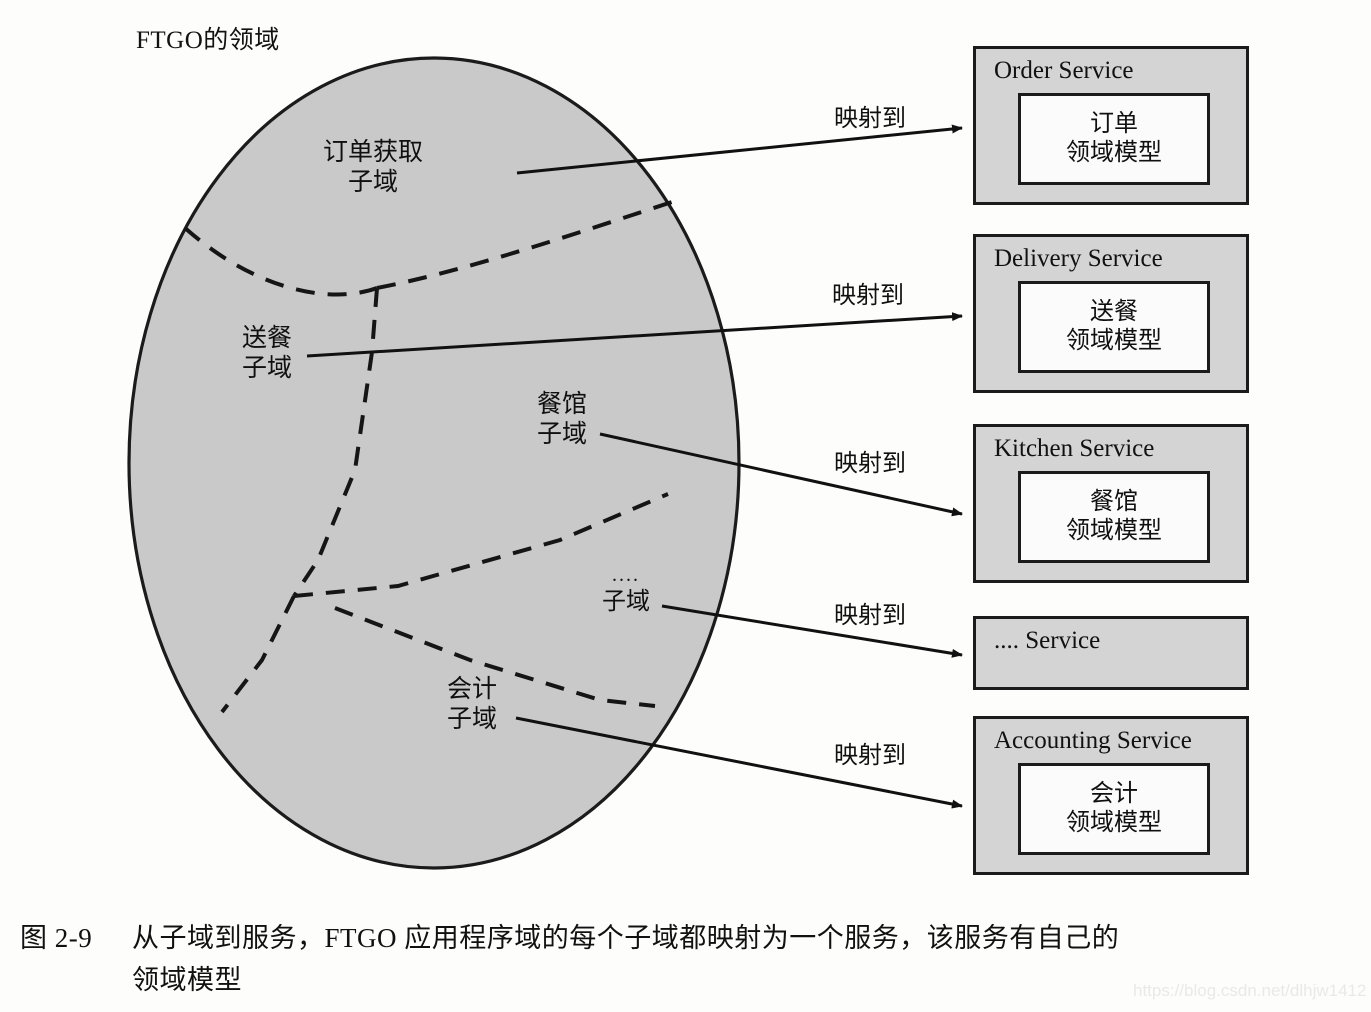 This screenshot has height=1012, width=1371. Describe the element at coordinates (1250, 990) in the screenshot. I see `watermark: https://blog.csdn.net/dlhjw1412` at that location.